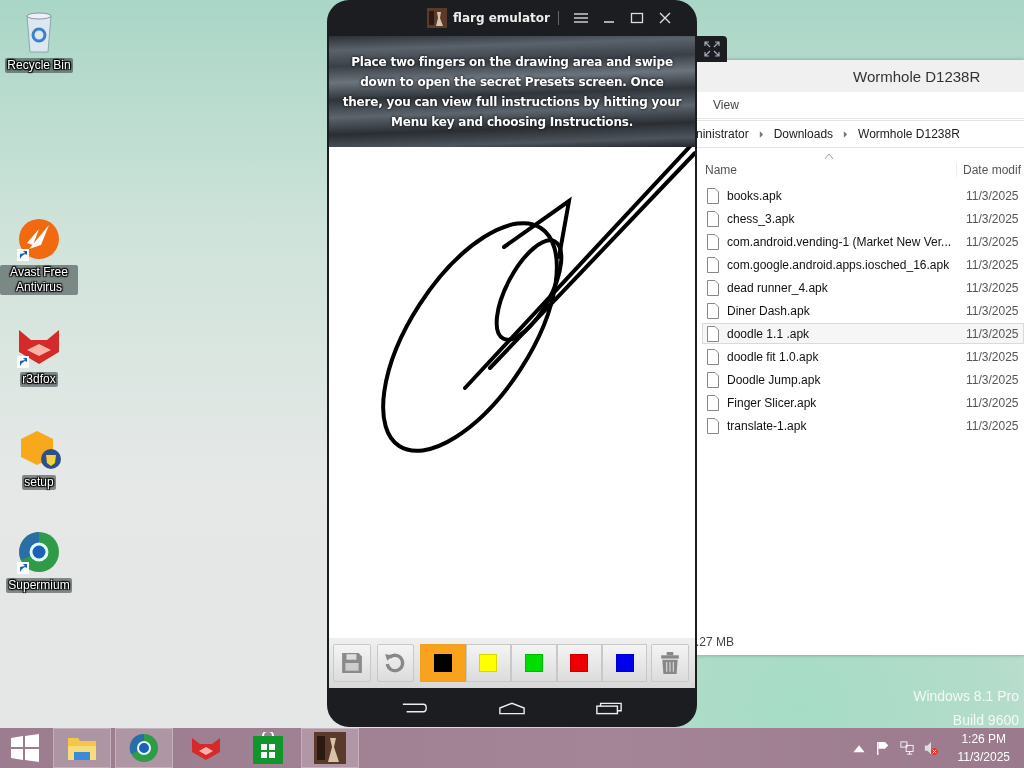 The image size is (1024, 768). Describe the element at coordinates (882, 748) in the screenshot. I see `flag-icon` at that location.